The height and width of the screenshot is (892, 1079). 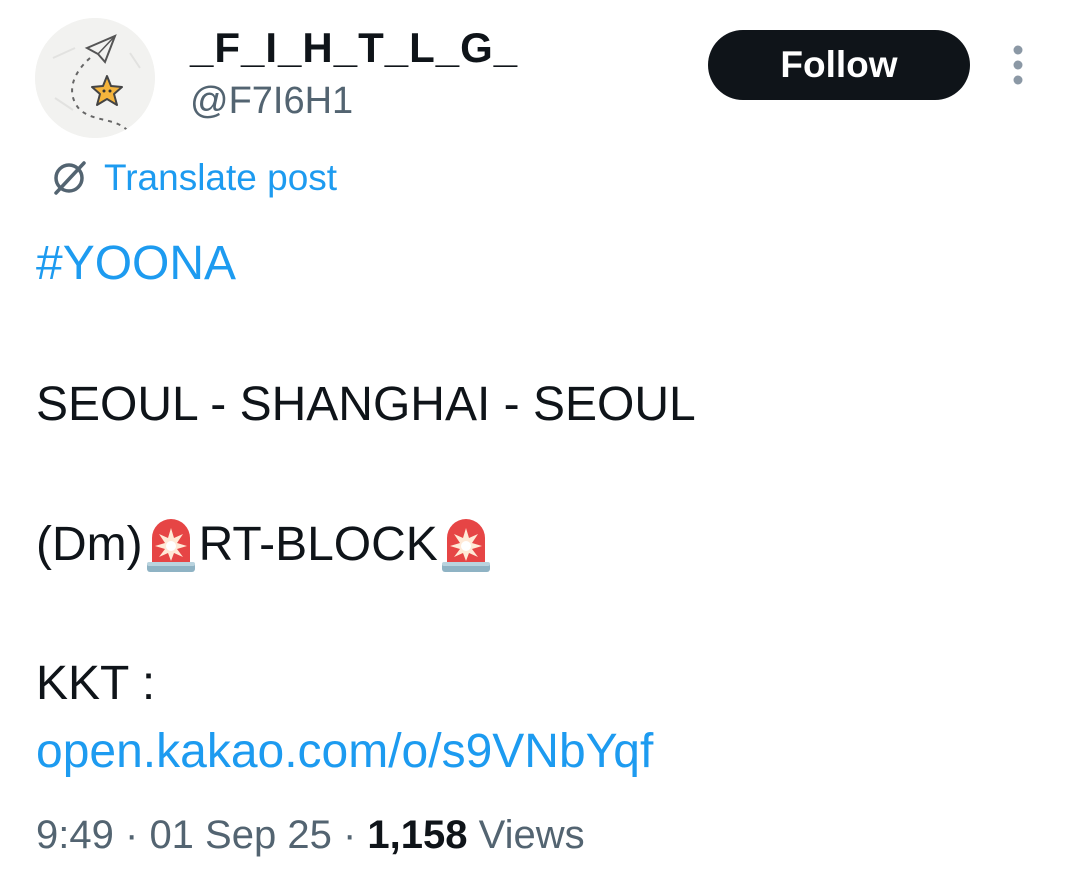 What do you see at coordinates (318, 544) in the screenshot?
I see `dm-middle-text: RT-BLOCK` at bounding box center [318, 544].